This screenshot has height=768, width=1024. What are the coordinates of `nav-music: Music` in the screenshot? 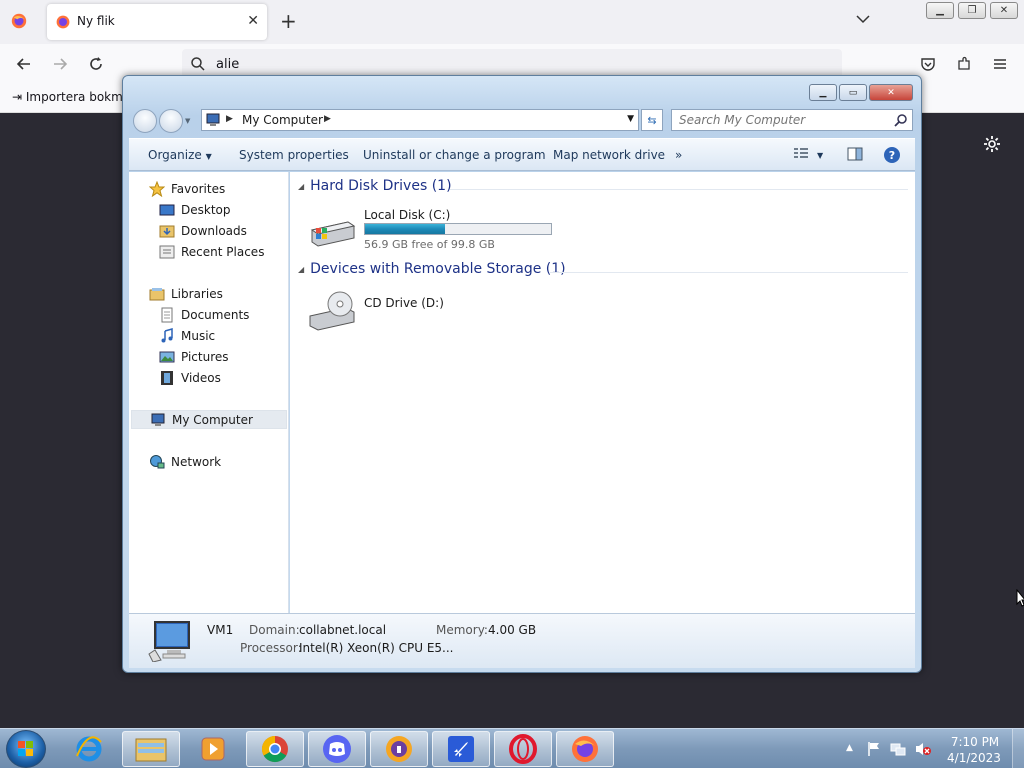 It's located at (187, 335).